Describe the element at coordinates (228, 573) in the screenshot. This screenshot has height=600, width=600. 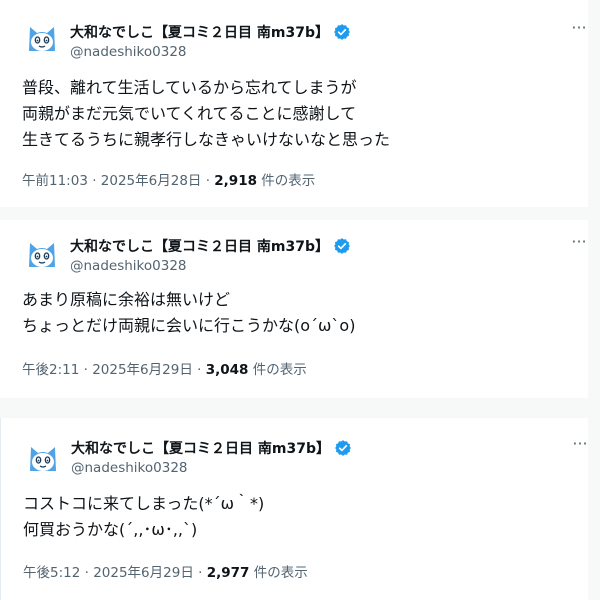
I see `view-count: 2,977` at that location.